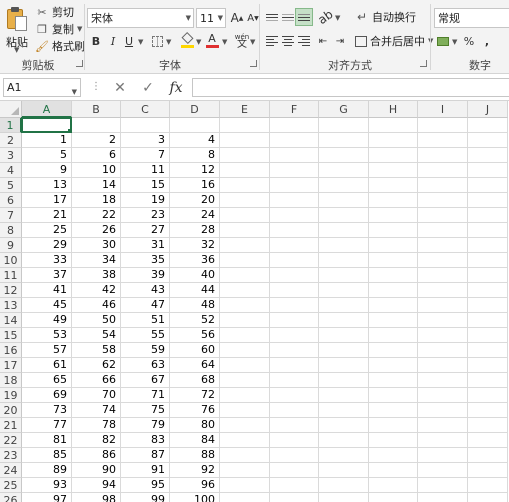 The height and width of the screenshot is (502, 509). Describe the element at coordinates (195, 425) in the screenshot. I see `cell: 80` at that location.